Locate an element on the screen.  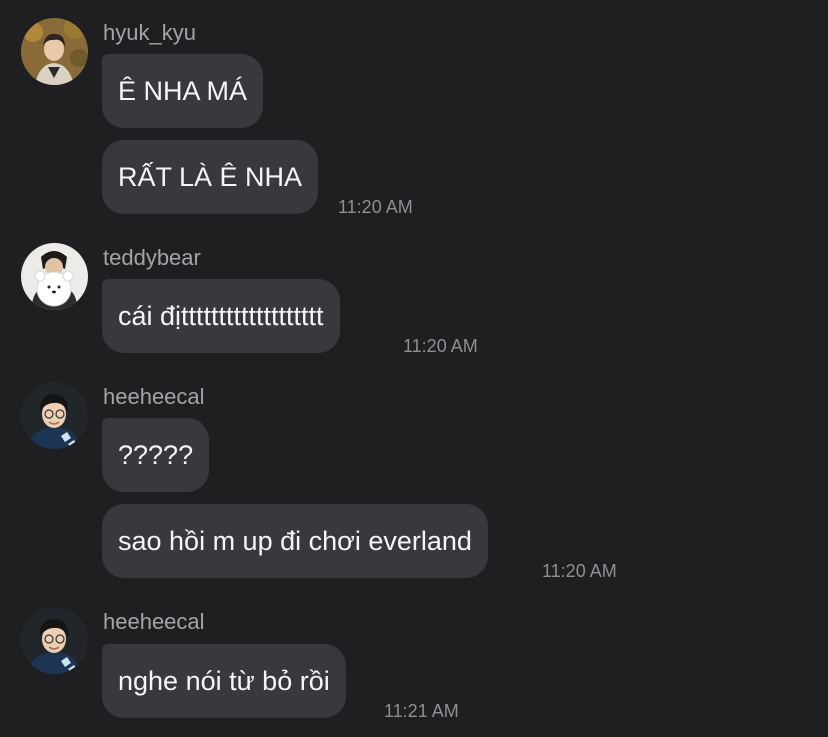
avatar-teddybear is located at coordinates (54, 276).